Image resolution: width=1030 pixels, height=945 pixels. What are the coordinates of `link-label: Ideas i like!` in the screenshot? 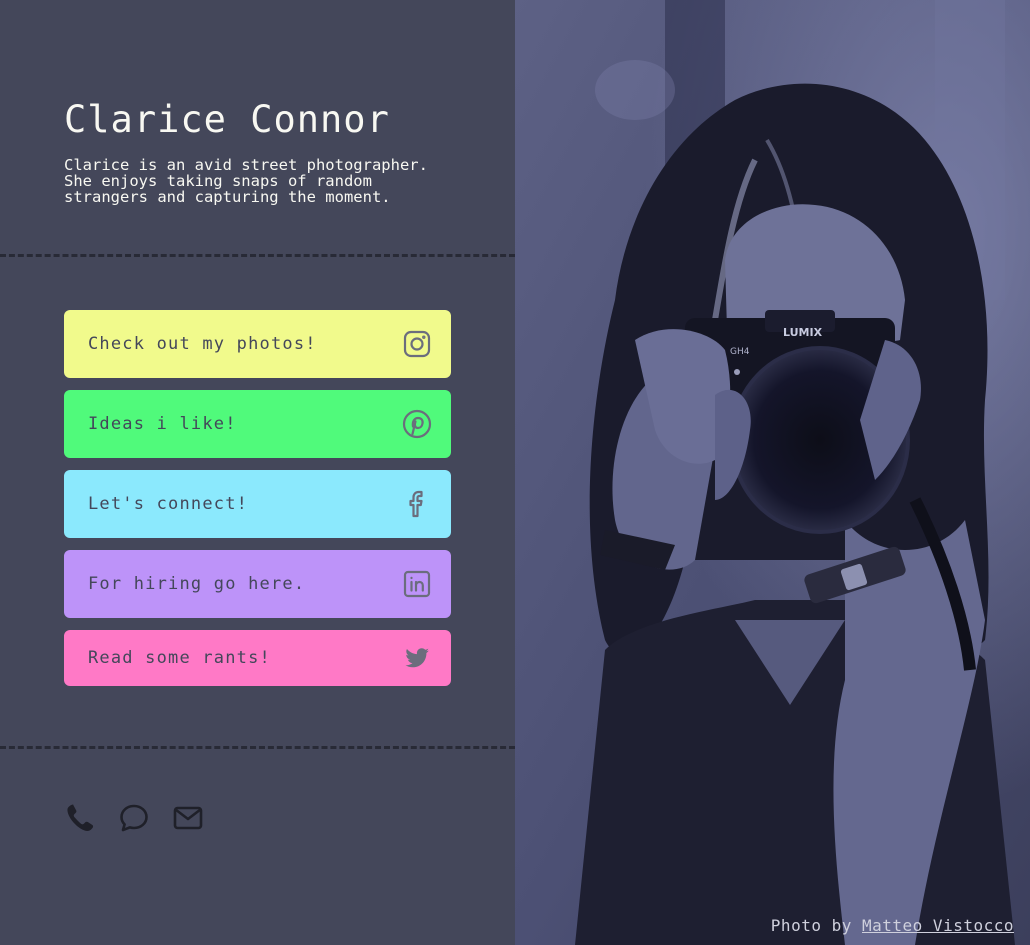 It's located at (162, 424).